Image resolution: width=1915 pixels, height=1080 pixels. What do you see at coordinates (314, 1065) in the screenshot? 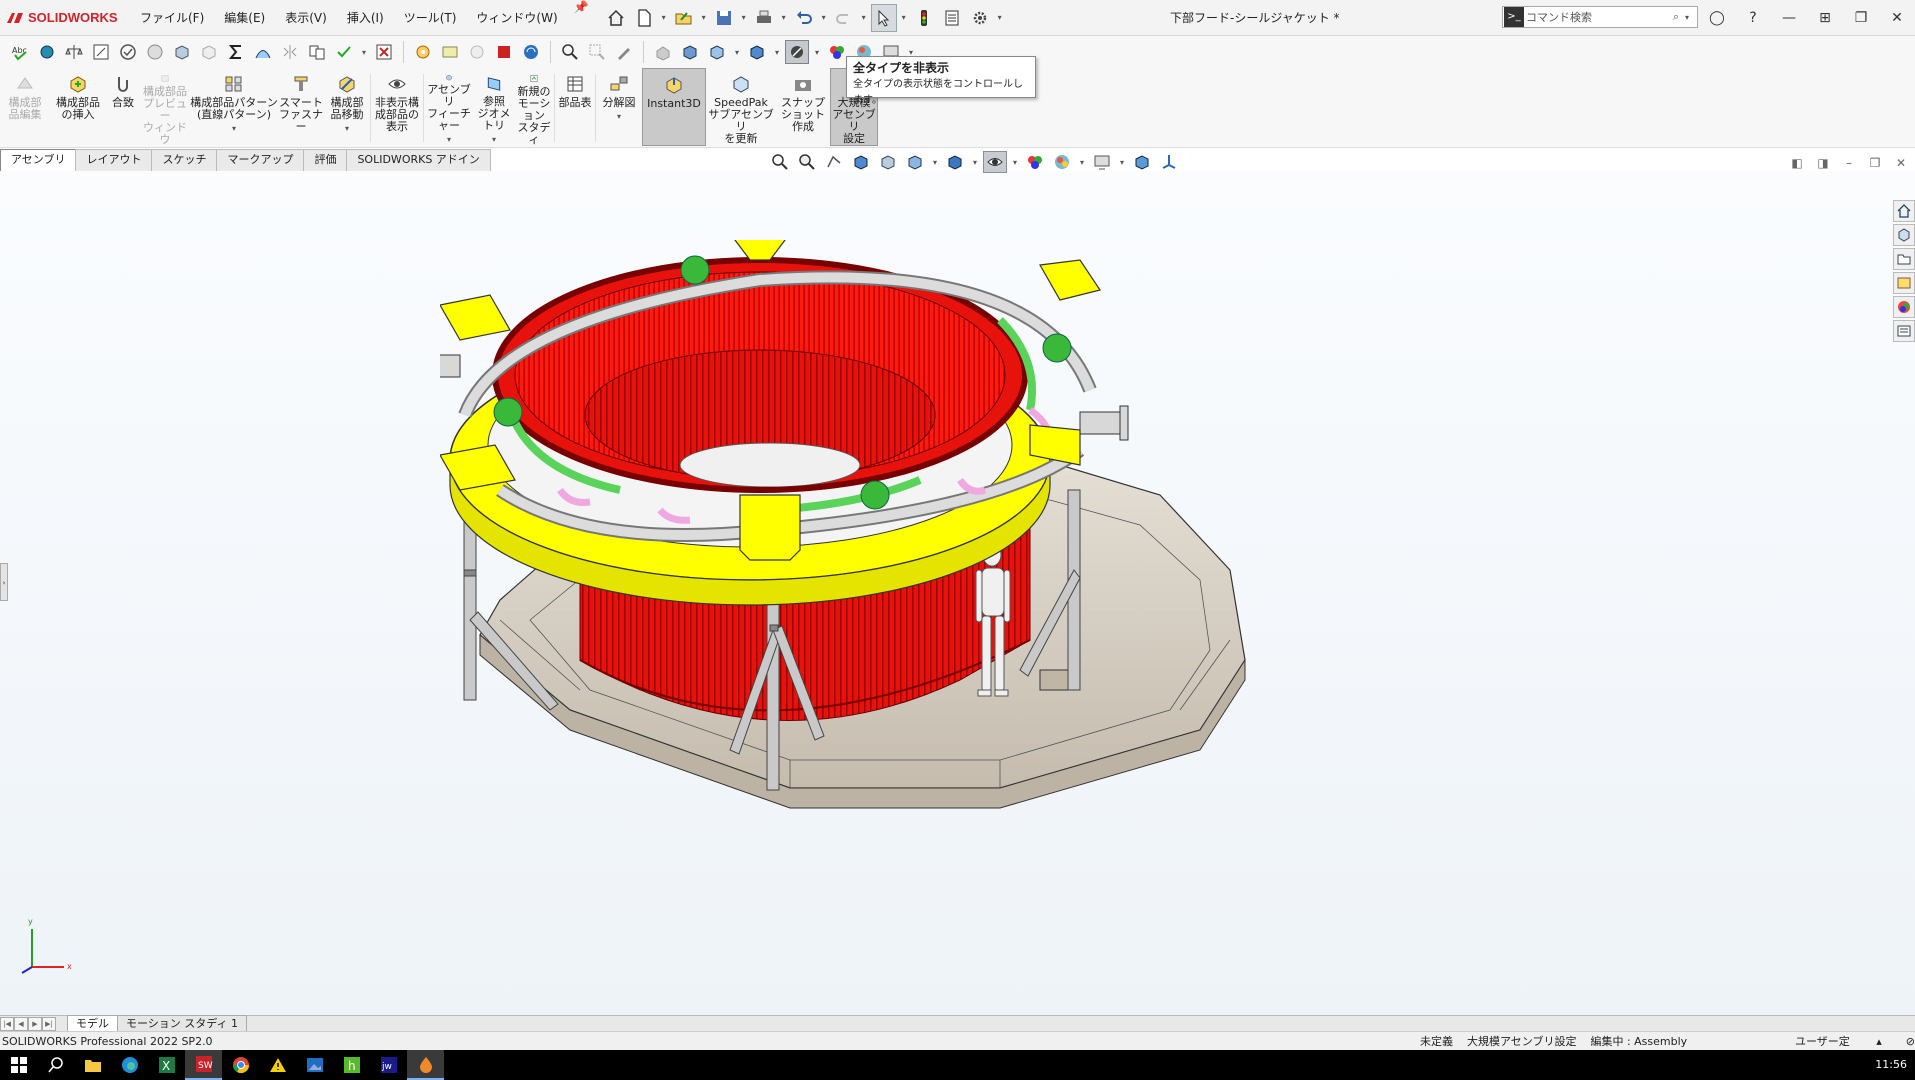
I see `photos-icon` at bounding box center [314, 1065].